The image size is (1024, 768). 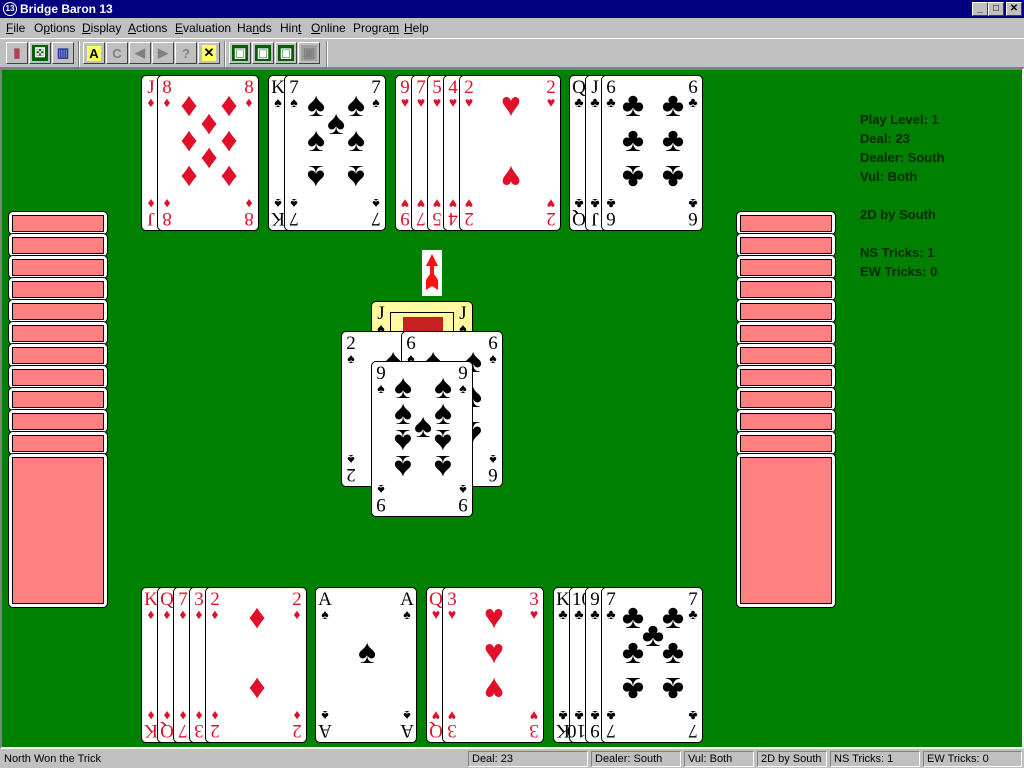 I want to click on card-index: K ♦, so click(x=151, y=606).